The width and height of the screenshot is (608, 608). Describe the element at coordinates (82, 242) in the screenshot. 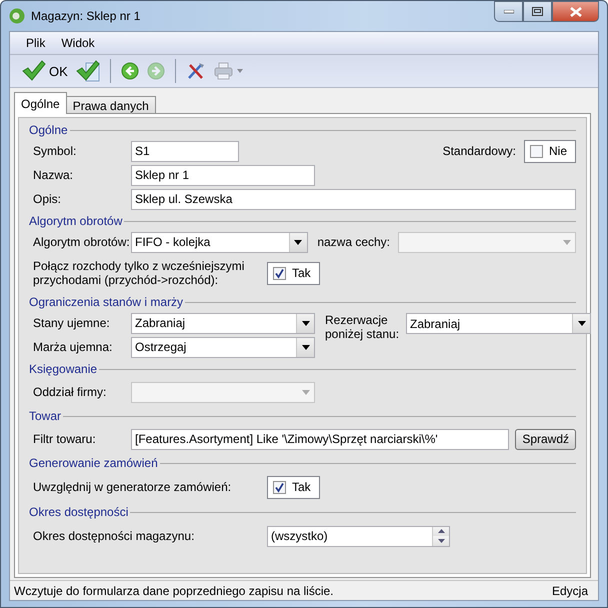

I see `field-label: Algorytm obrotów:` at that location.